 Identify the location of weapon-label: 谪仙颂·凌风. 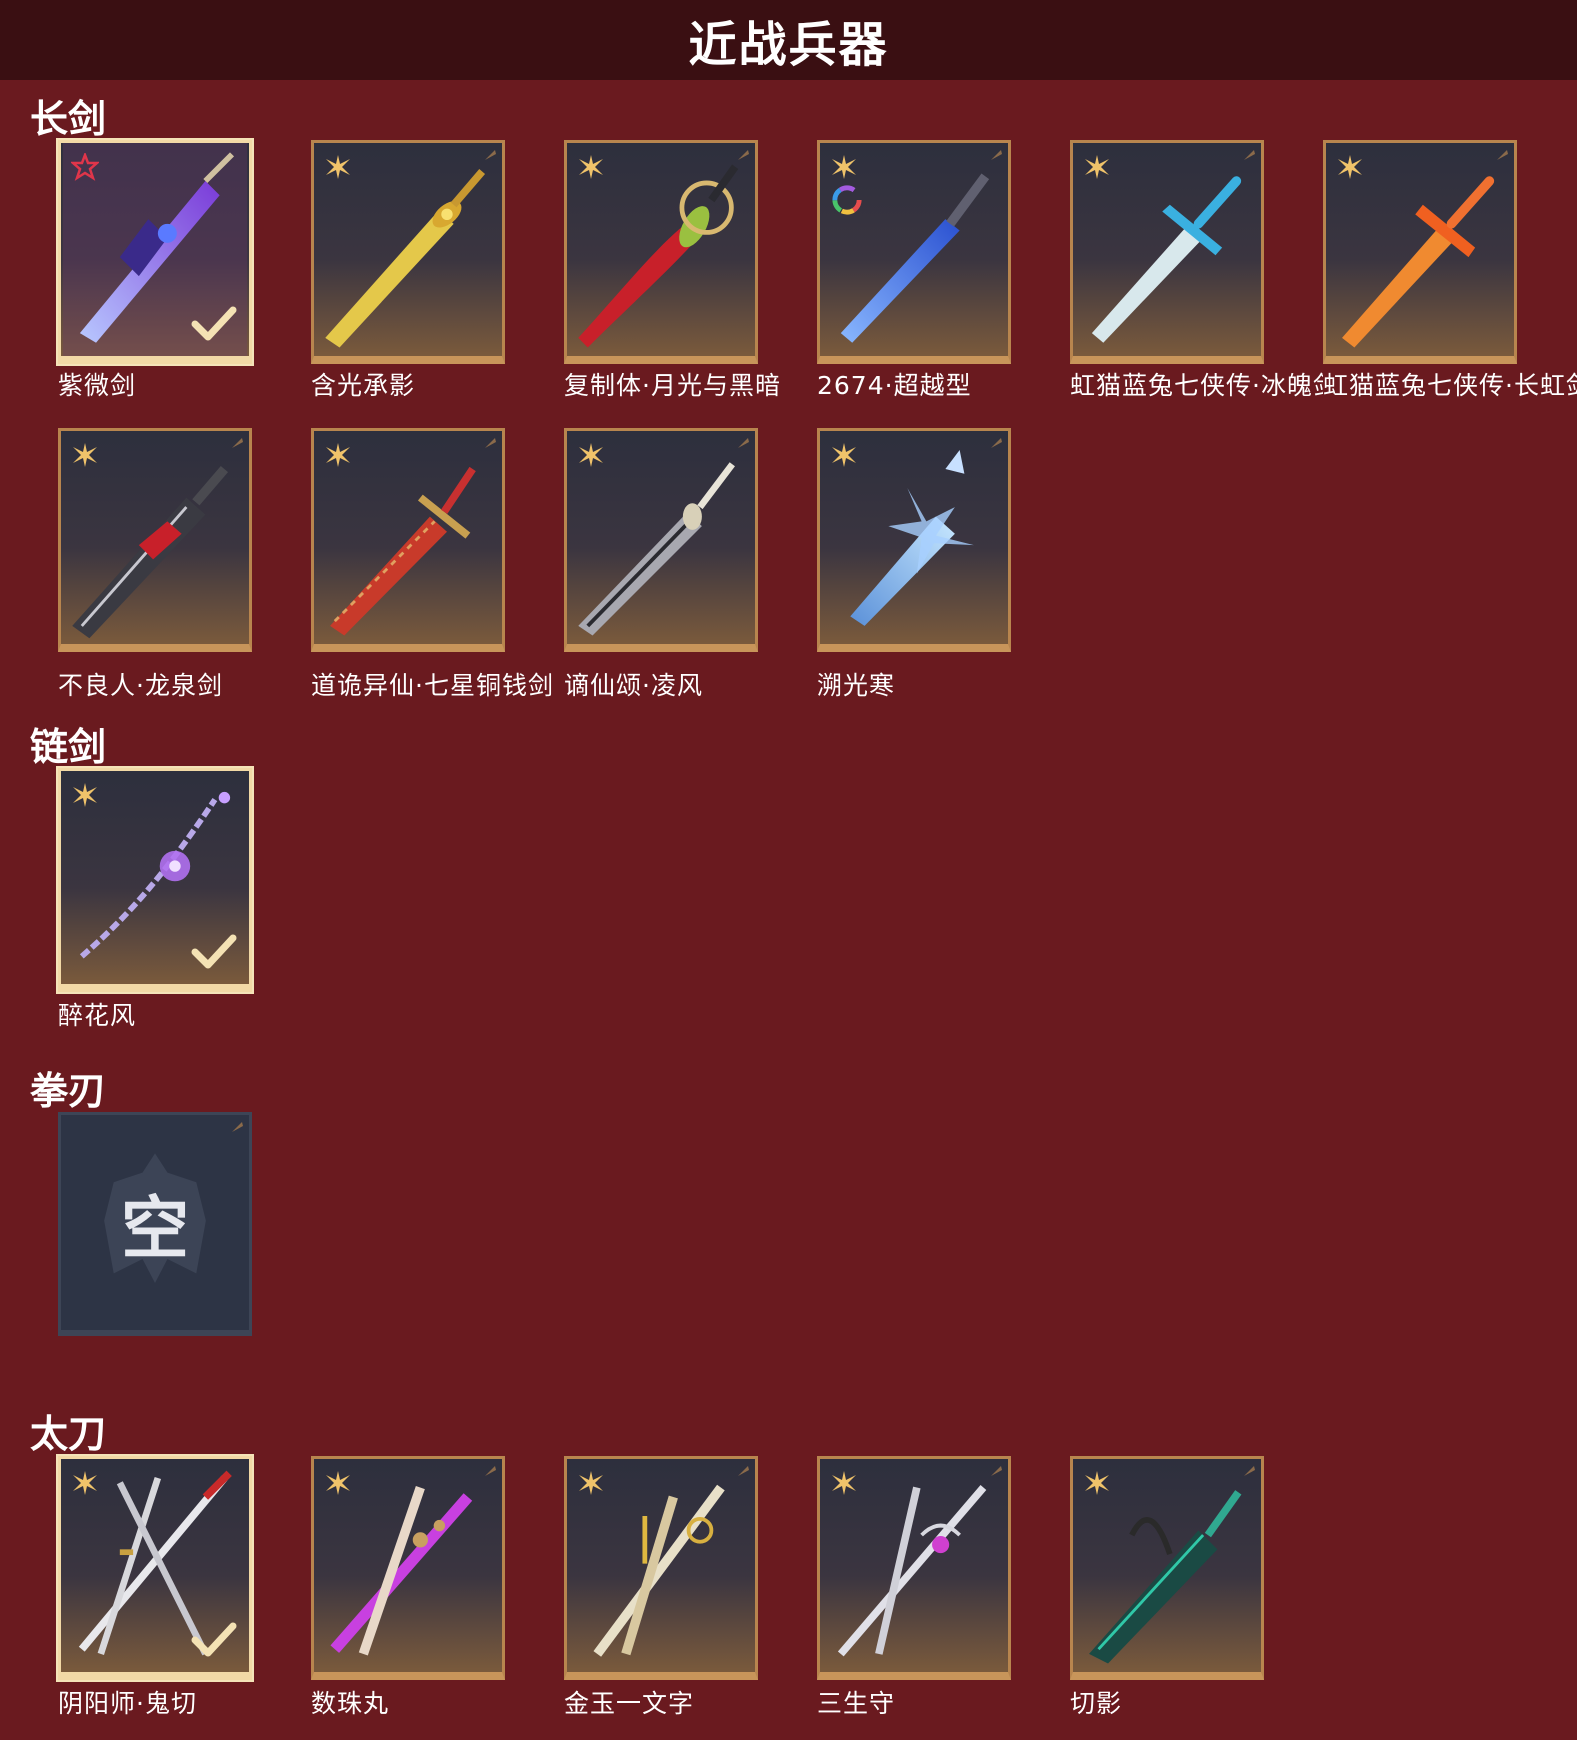
(633, 685).